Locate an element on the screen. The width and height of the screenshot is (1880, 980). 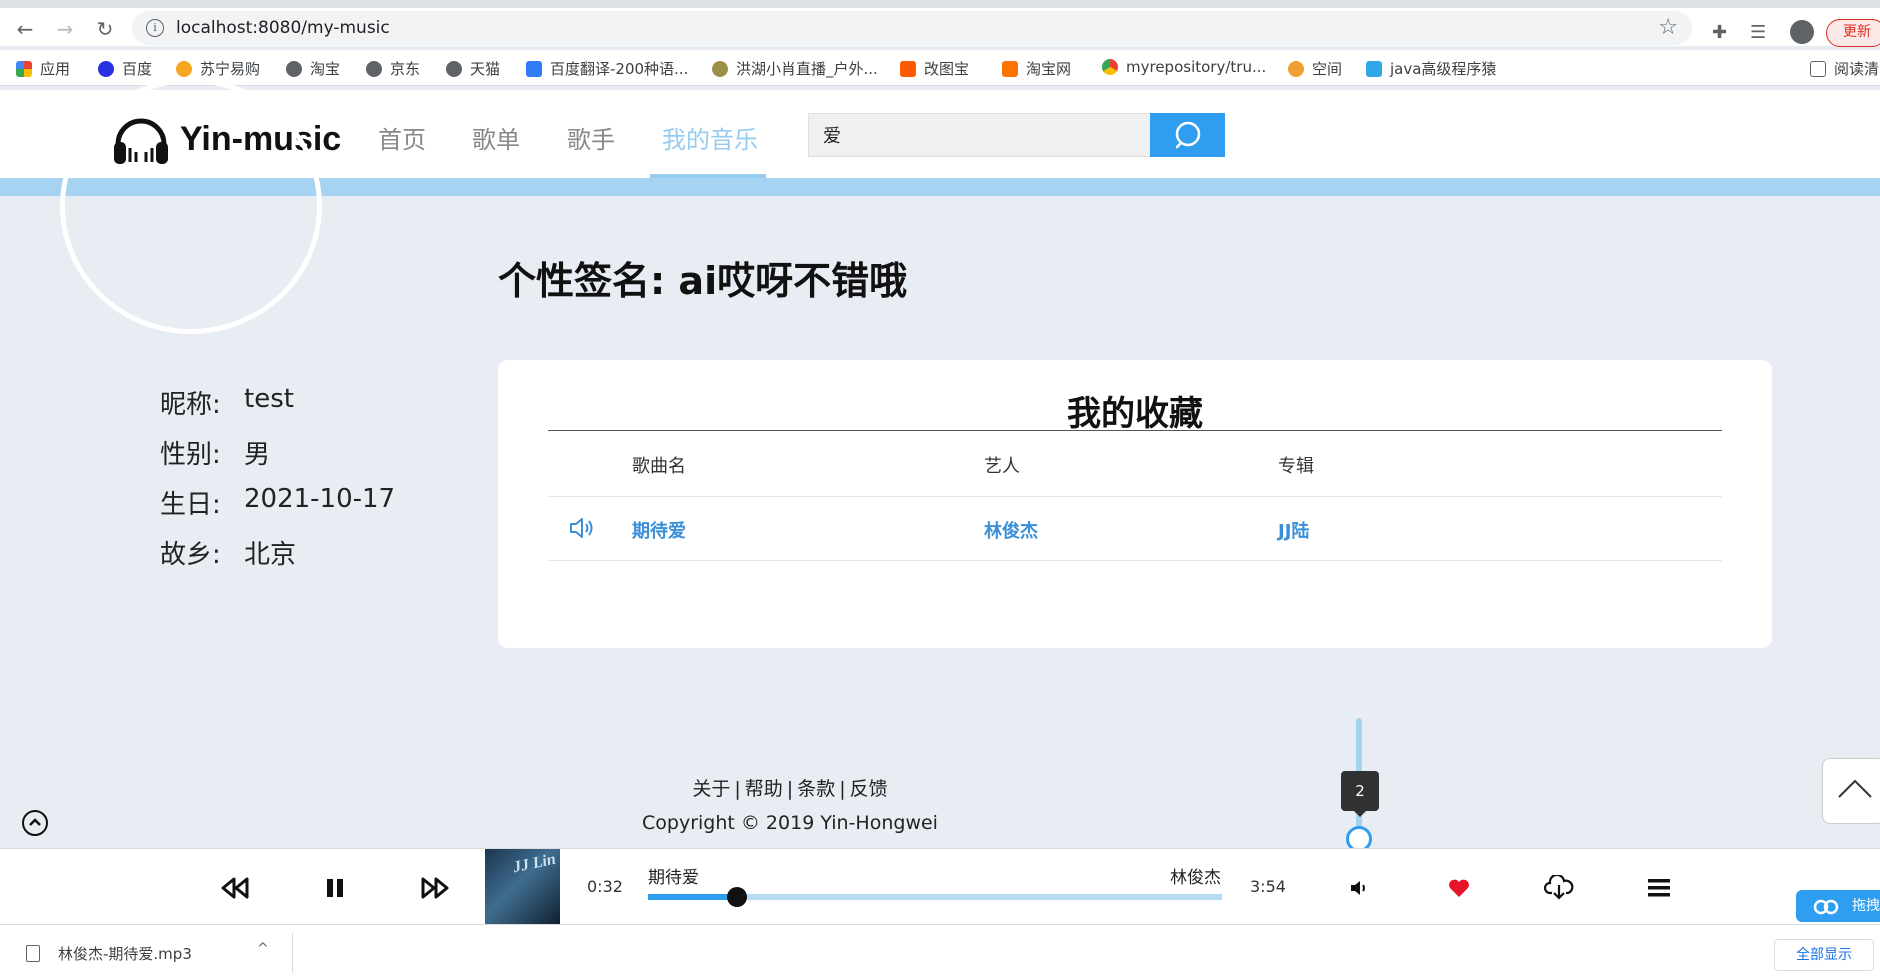
bookmark-suning: 苏宁易购 is located at coordinates (218, 68).